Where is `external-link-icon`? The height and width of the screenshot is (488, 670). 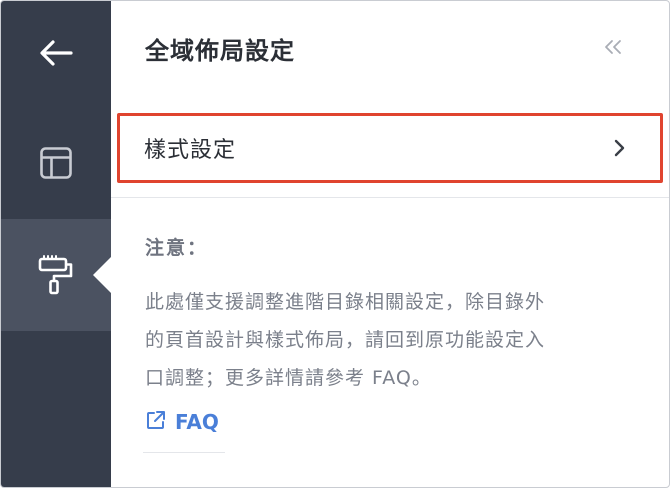
external-link-icon is located at coordinates (156, 422).